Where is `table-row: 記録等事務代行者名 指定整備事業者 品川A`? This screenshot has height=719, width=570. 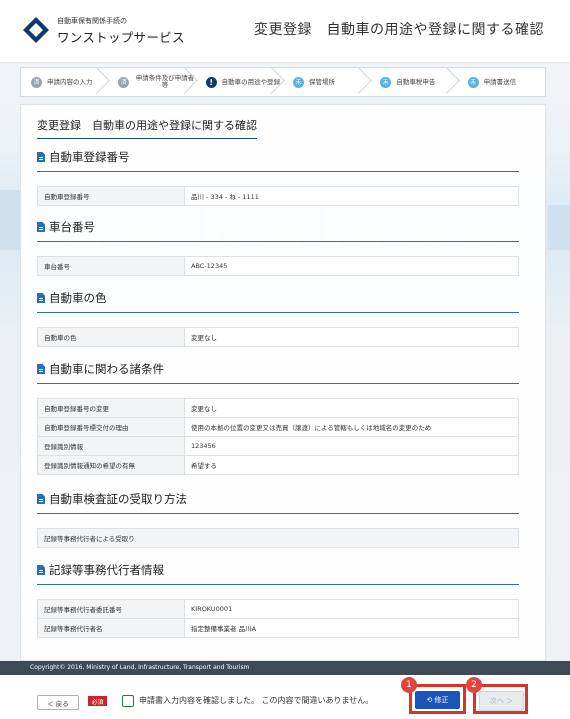 table-row: 記録等事務代行者名 指定整備事業者 品川A is located at coordinates (278, 628).